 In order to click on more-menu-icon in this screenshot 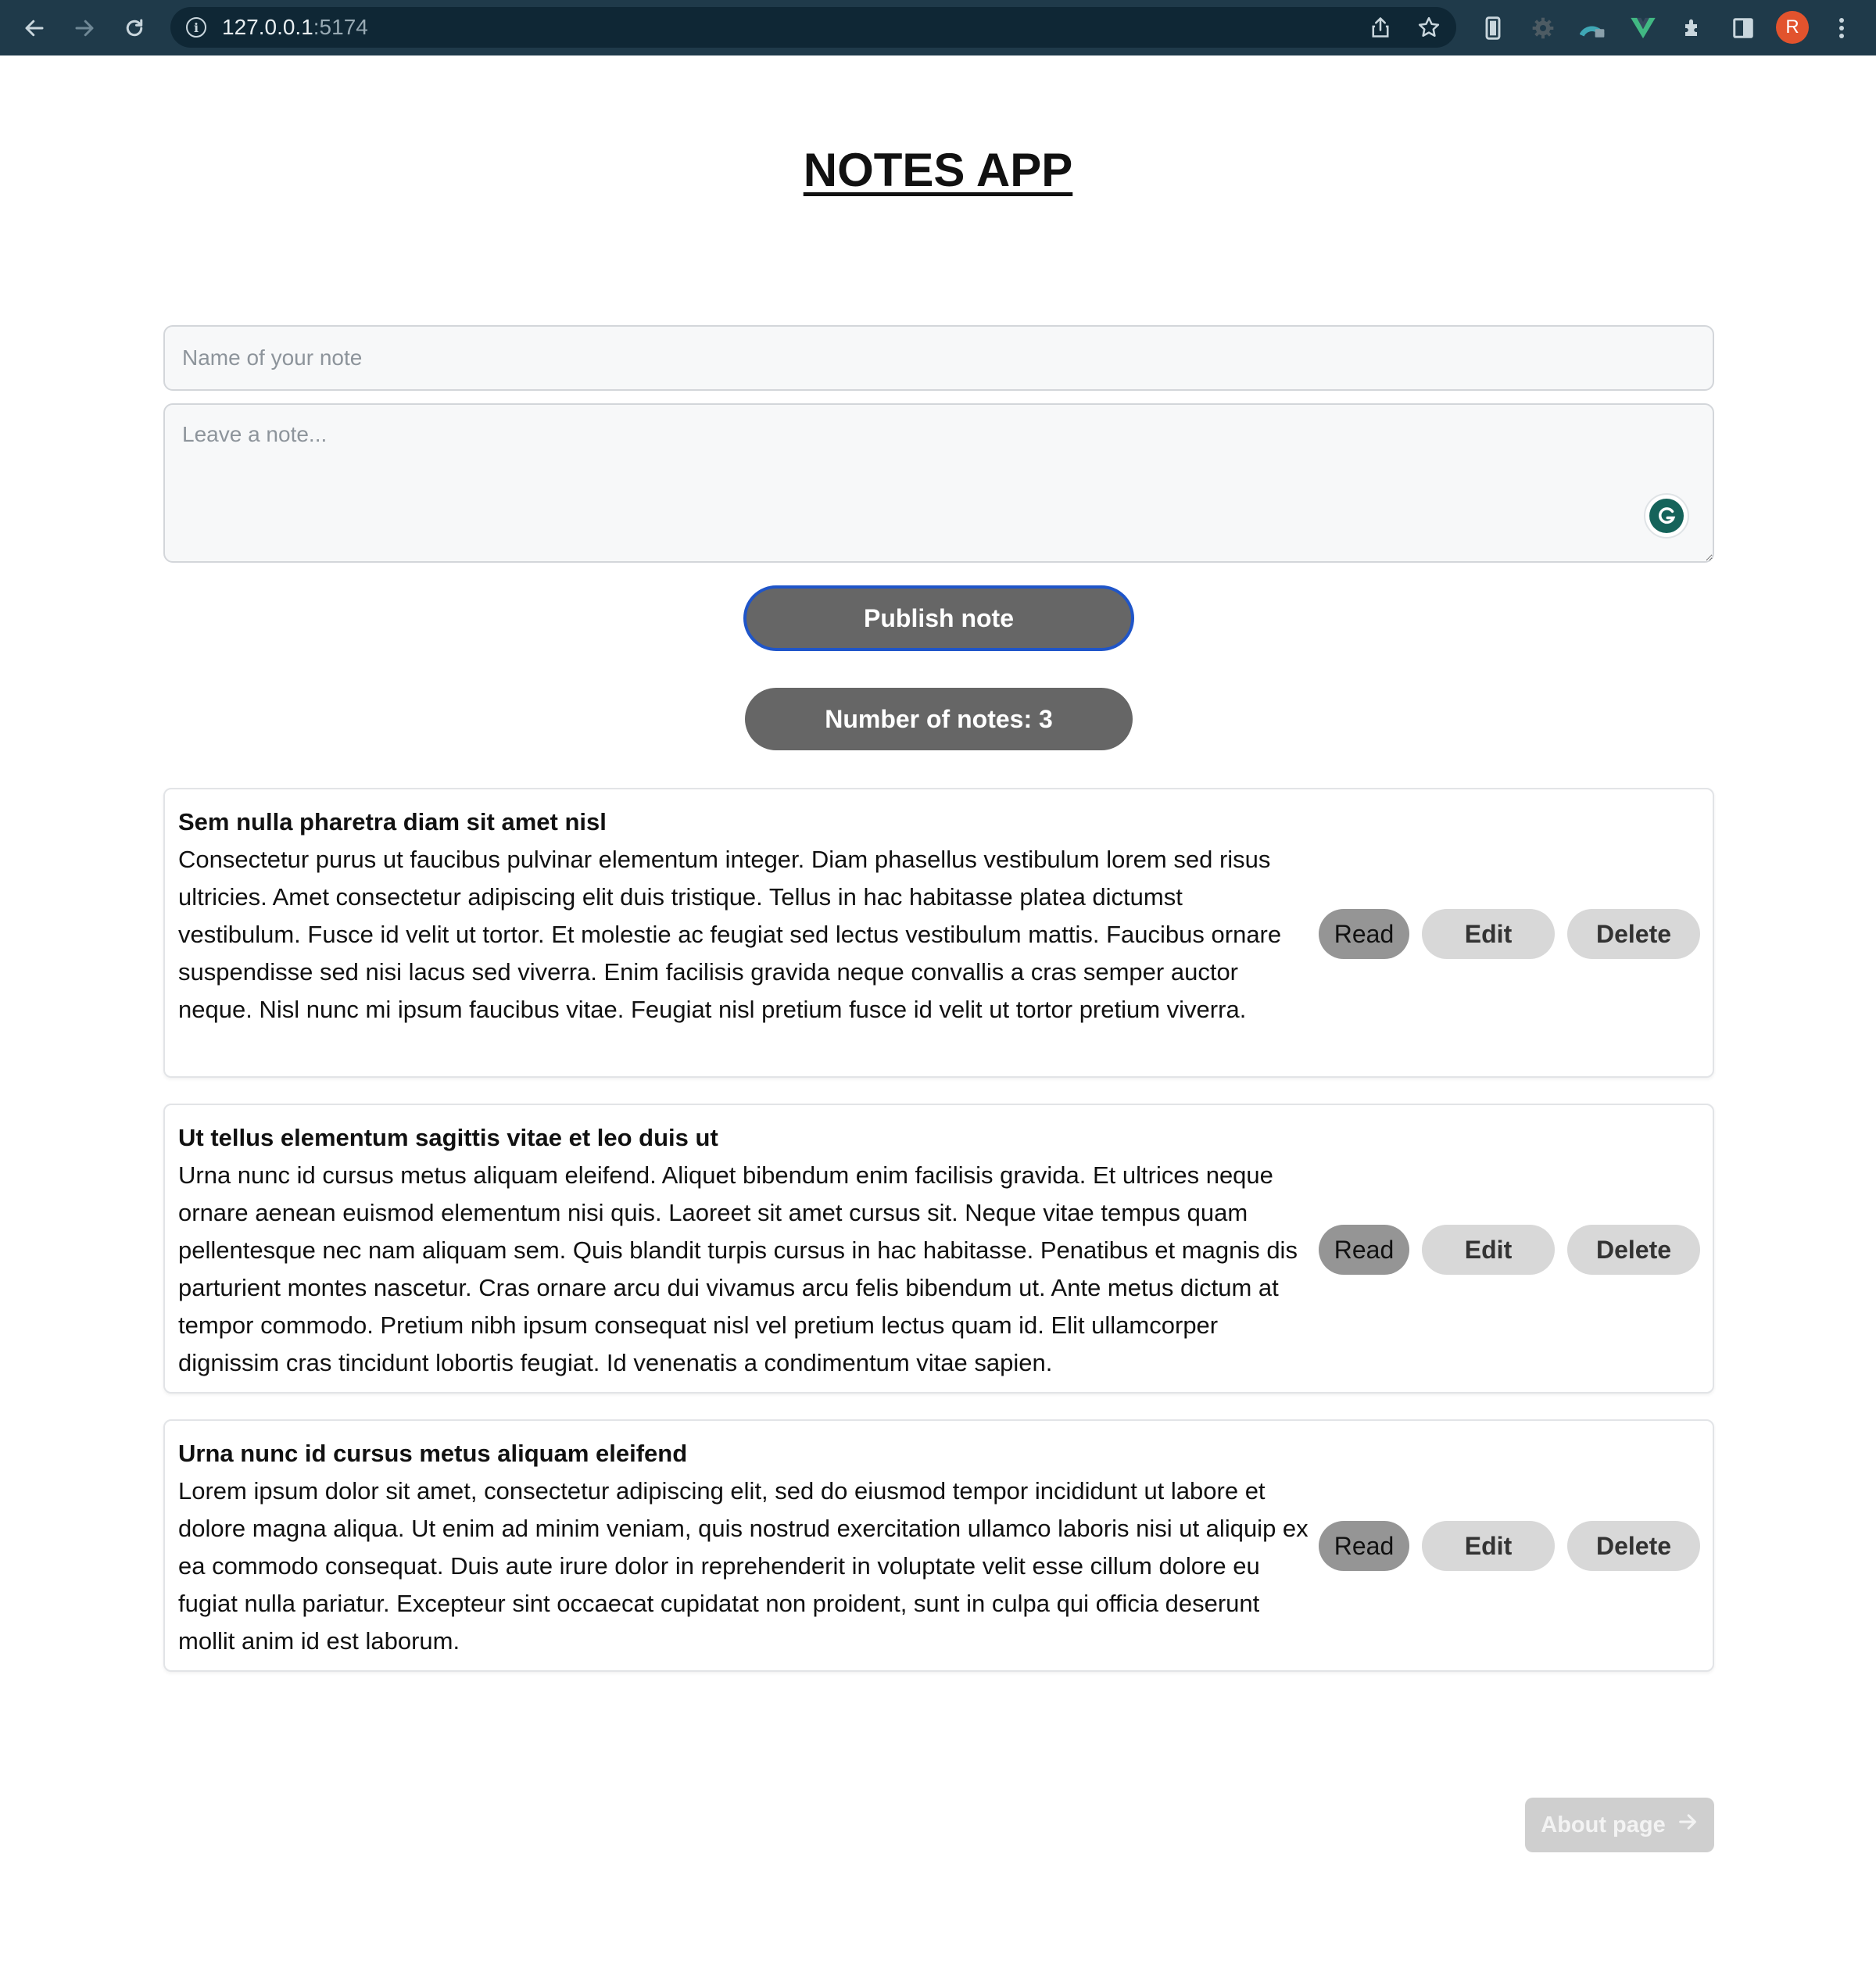, I will do `click(1841, 29)`.